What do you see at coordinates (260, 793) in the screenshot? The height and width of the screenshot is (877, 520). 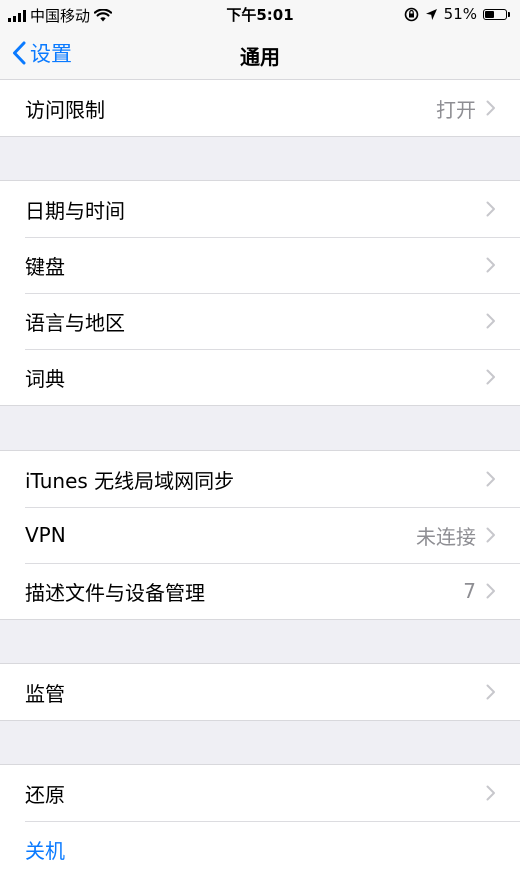 I see `cell-reset: 还原` at bounding box center [260, 793].